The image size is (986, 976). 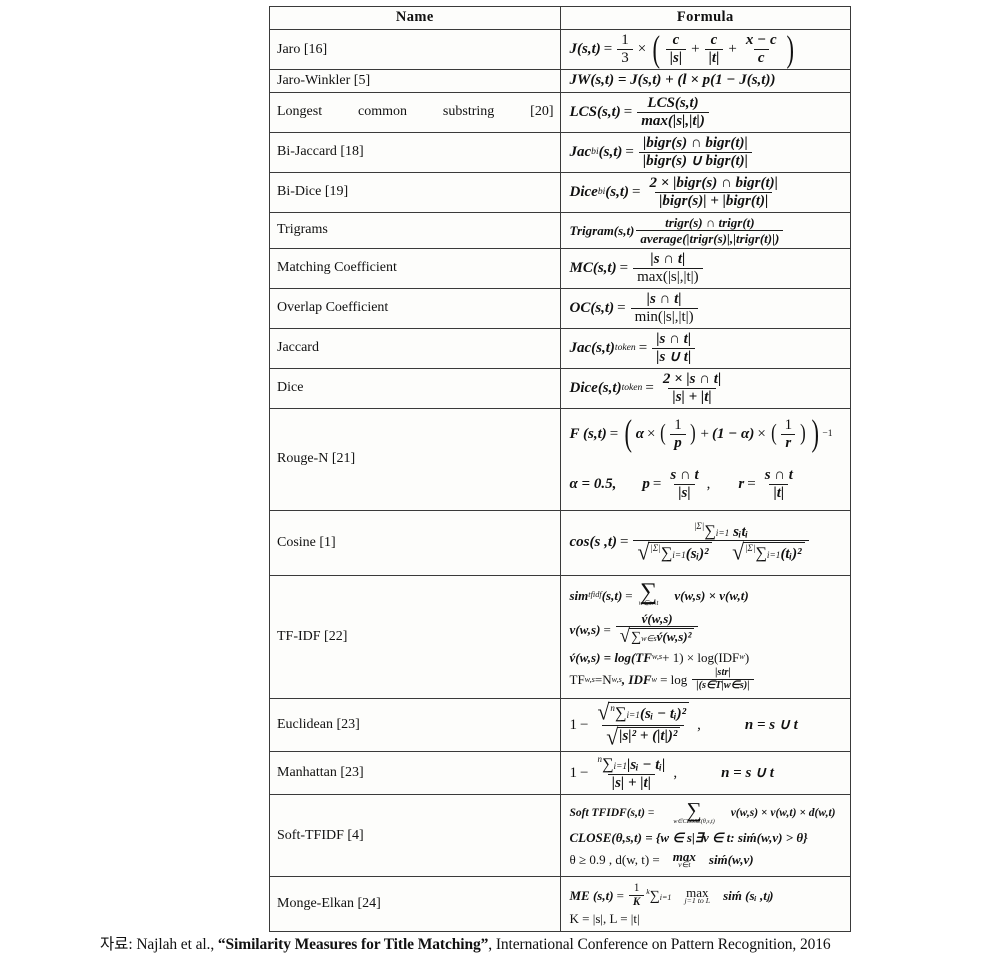 What do you see at coordinates (674, 637) in the screenshot?
I see `tfidf-v-den-term: v́(w,s)²` at bounding box center [674, 637].